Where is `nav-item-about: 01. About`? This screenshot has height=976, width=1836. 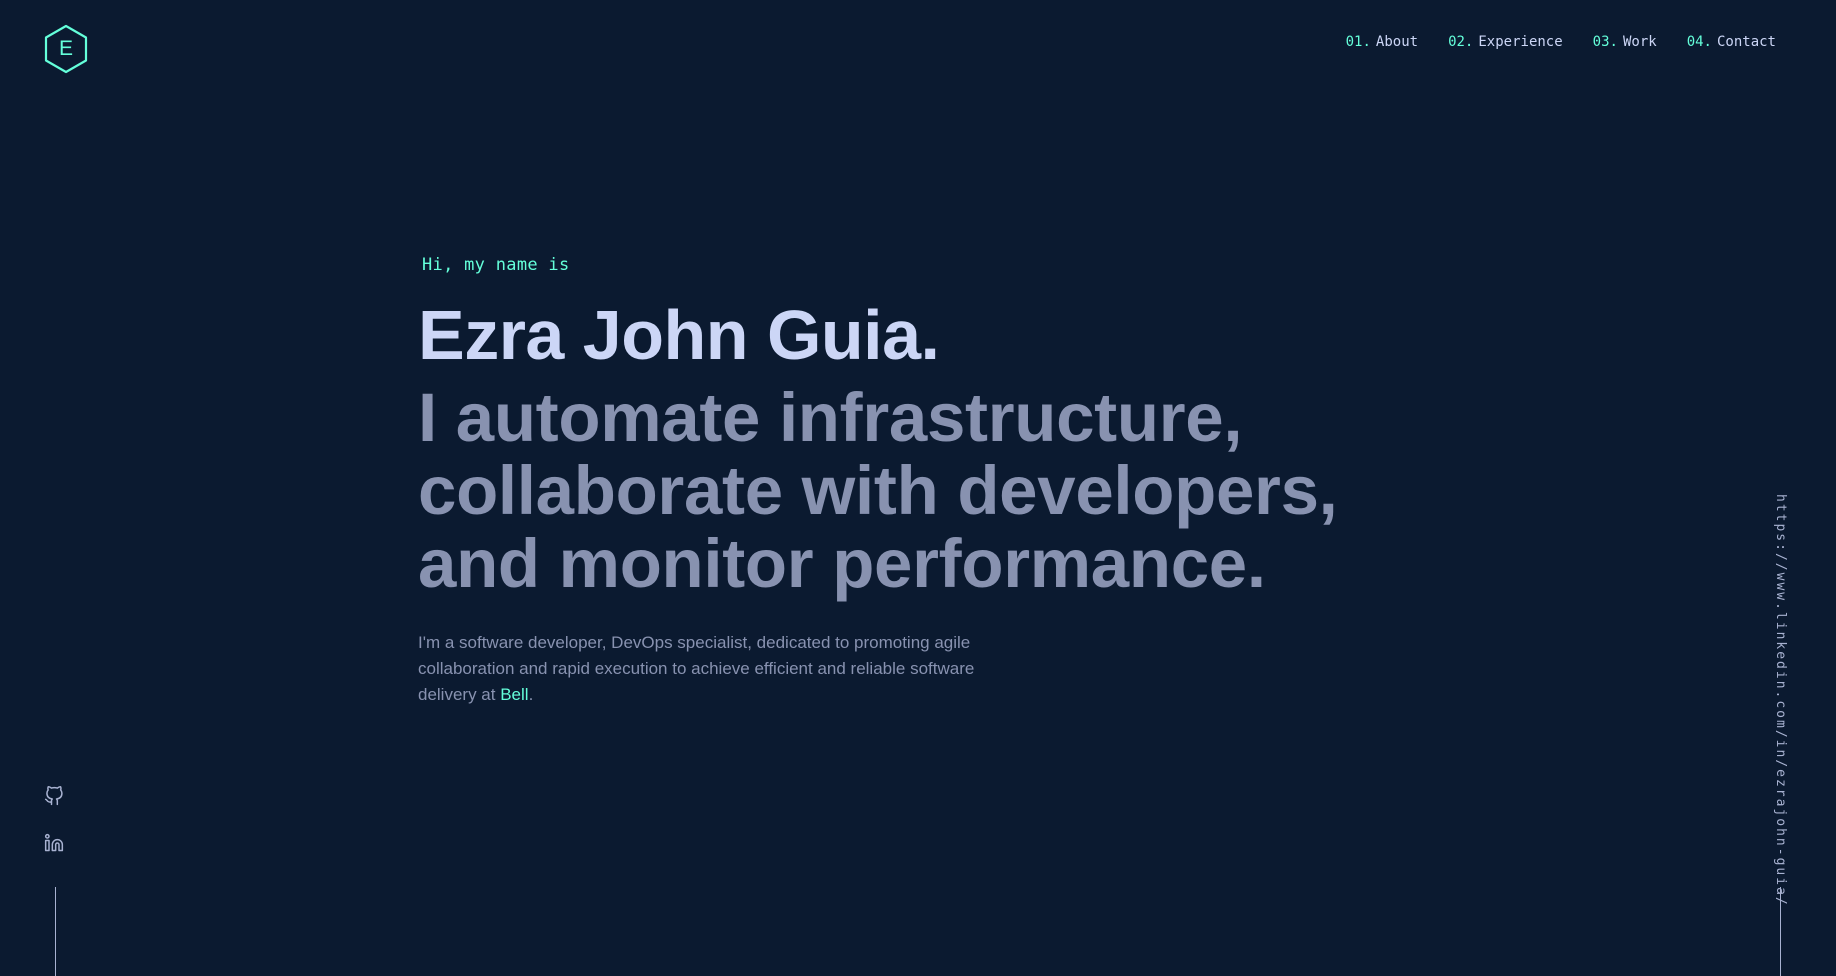
nav-item-about: 01. About is located at coordinates (1382, 42).